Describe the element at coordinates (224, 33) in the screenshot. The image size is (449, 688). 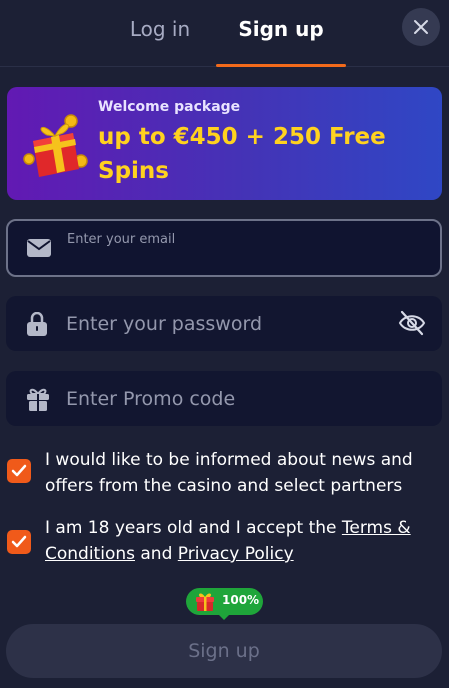
I see `auth-tabs: Log in Sign up` at that location.